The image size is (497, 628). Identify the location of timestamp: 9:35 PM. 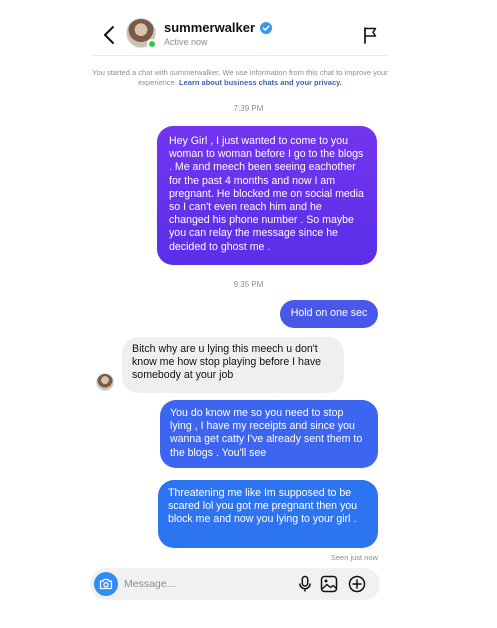
(248, 284).